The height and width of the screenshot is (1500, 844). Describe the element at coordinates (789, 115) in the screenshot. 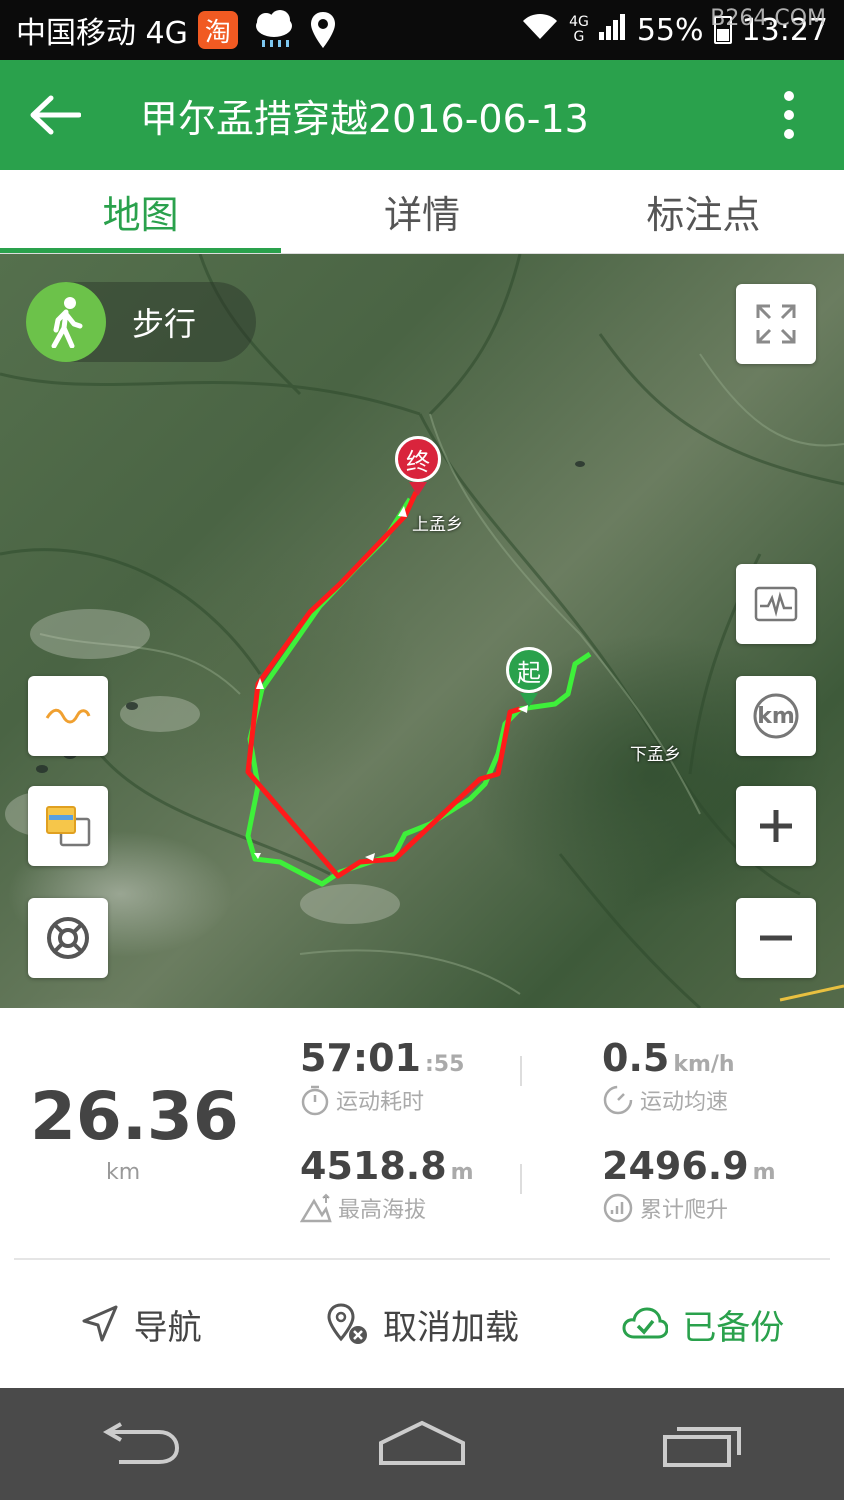

I see `overflow-menu-button` at that location.